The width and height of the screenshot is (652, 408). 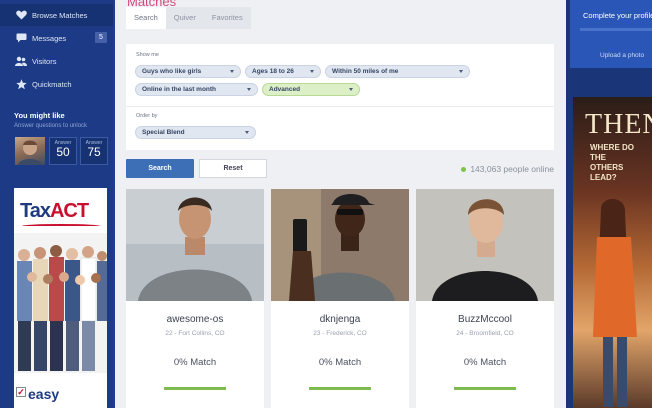 What do you see at coordinates (622, 55) in the screenshot?
I see `upload-photo-link: Upload a photo` at bounding box center [622, 55].